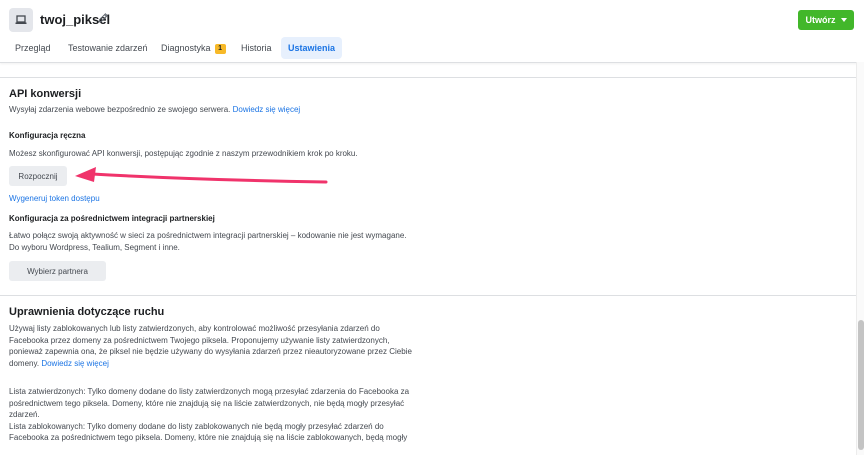 The image size is (864, 455). I want to click on scrollbar-thumb, so click(861, 385).